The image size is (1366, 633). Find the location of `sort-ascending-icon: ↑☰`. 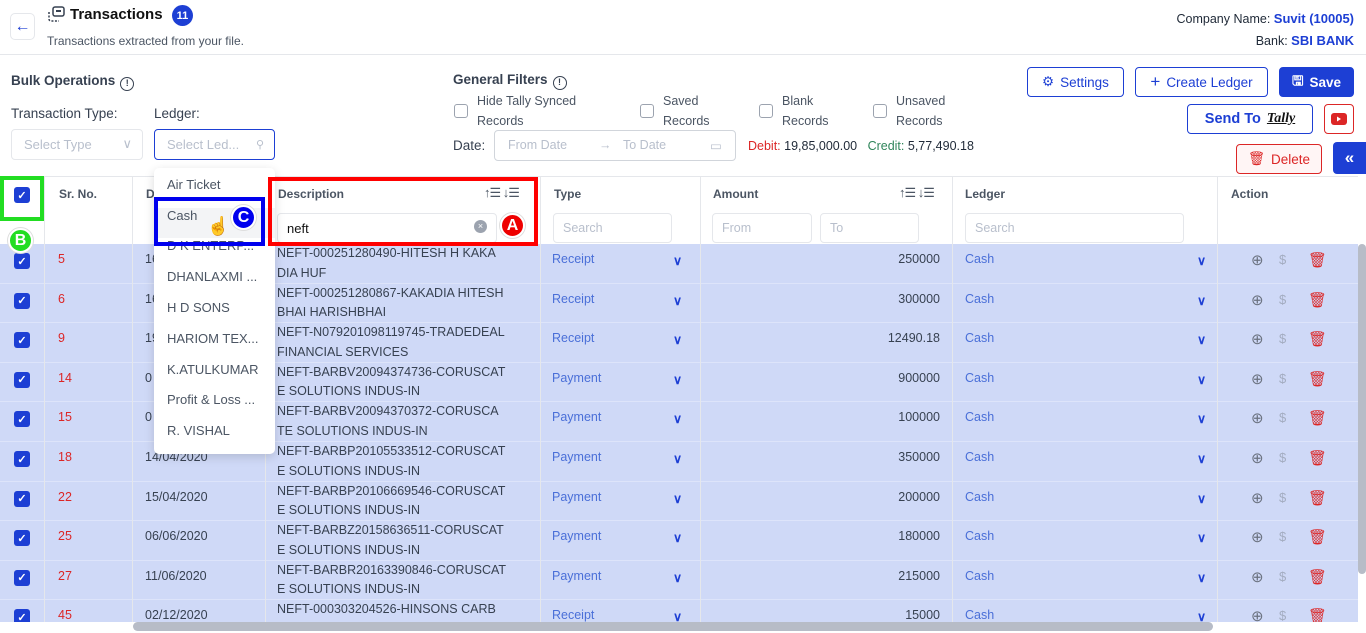

sort-ascending-icon: ↑☰ is located at coordinates (907, 192).